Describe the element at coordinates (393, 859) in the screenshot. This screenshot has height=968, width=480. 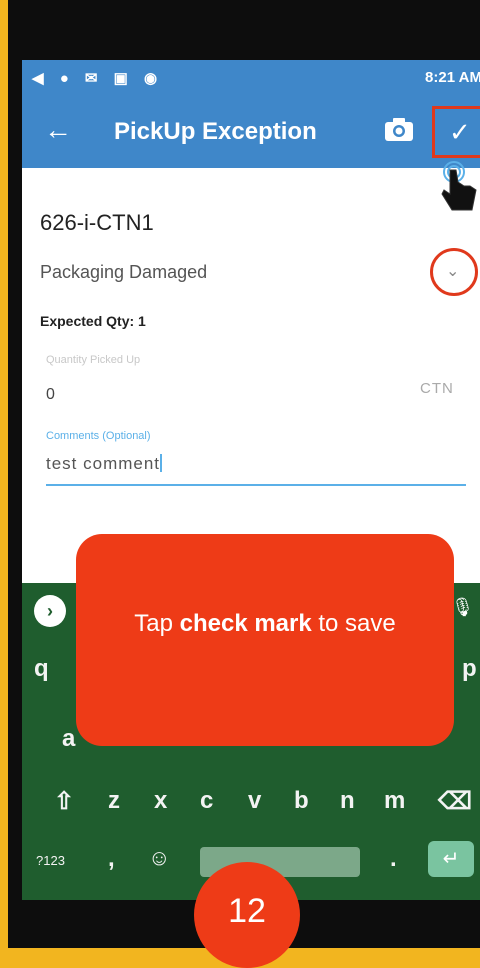
I see `key-period: .` at that location.